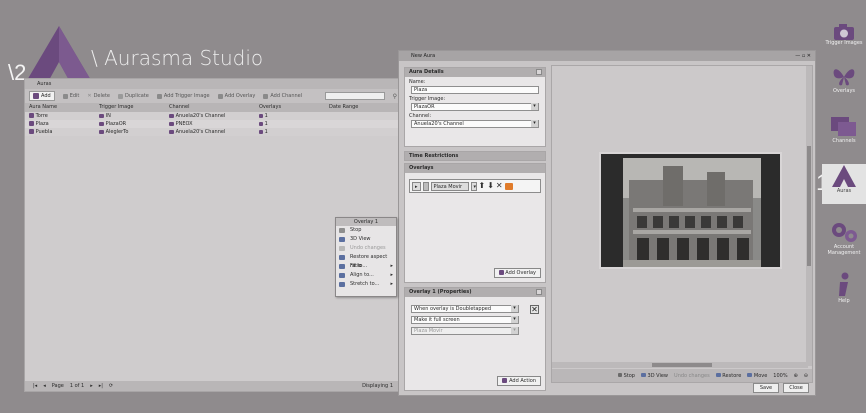 The image size is (866, 413). What do you see at coordinates (133, 96) in the screenshot?
I see `duplicate-button: Duplicate` at bounding box center [133, 96].